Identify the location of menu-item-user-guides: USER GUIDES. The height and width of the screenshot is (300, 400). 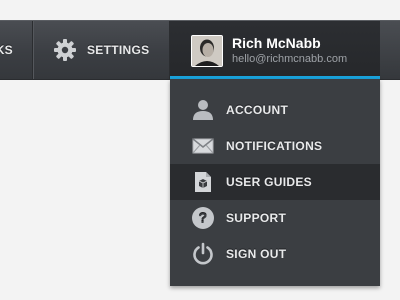
(275, 182).